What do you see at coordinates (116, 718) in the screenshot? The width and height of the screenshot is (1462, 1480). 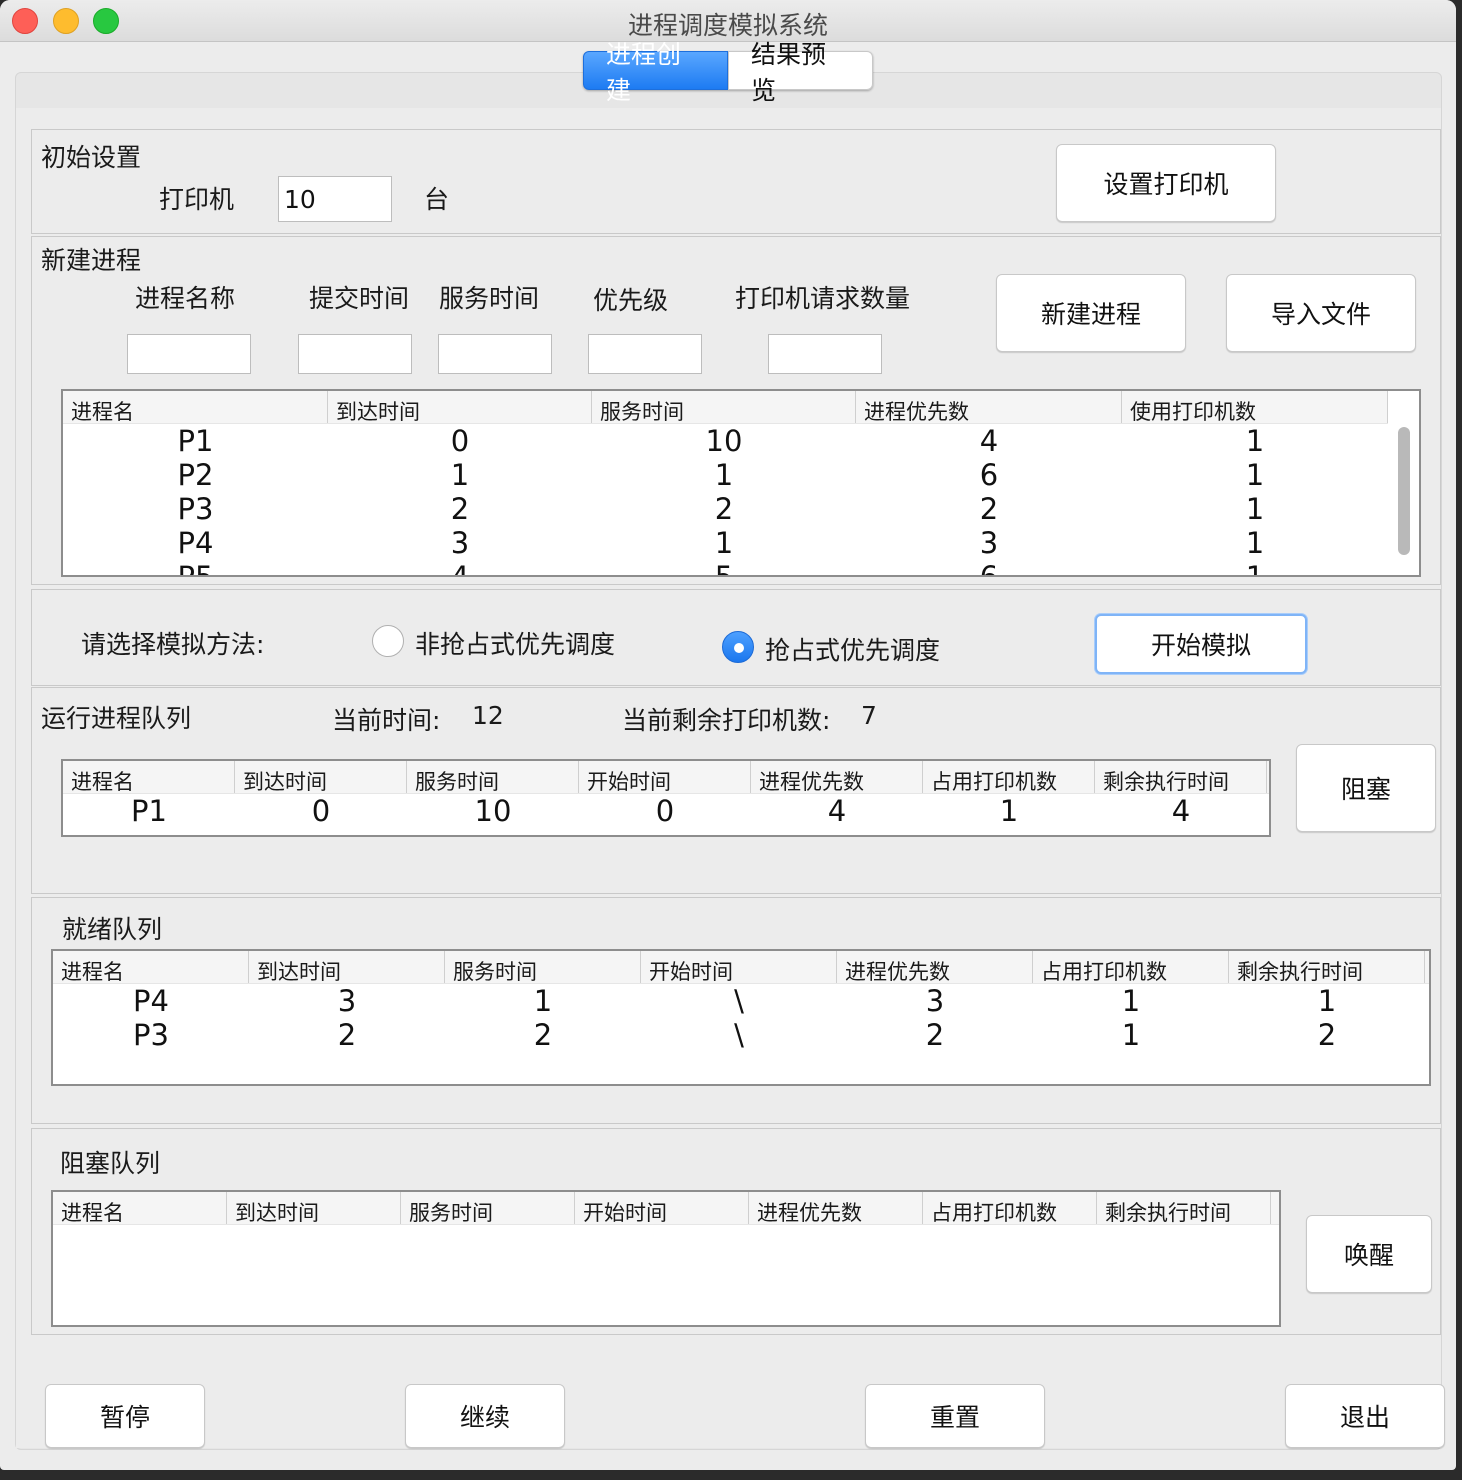 I see `running-queue-label: 运行进程队列` at bounding box center [116, 718].